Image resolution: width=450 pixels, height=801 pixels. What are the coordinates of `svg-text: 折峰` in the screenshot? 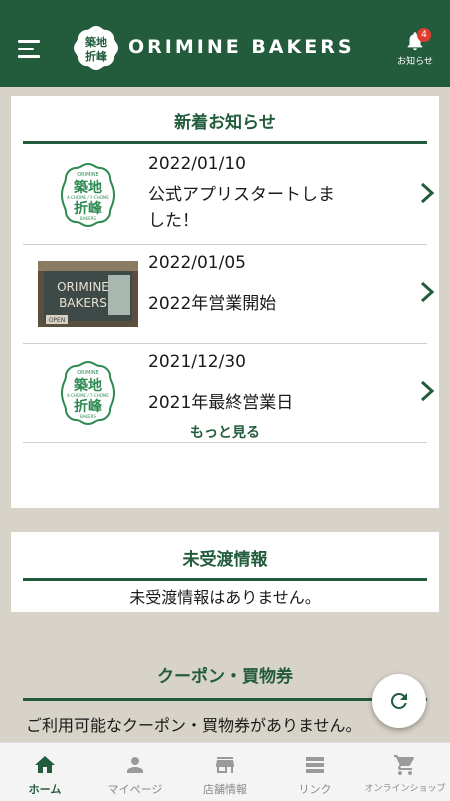 It's located at (96, 56).